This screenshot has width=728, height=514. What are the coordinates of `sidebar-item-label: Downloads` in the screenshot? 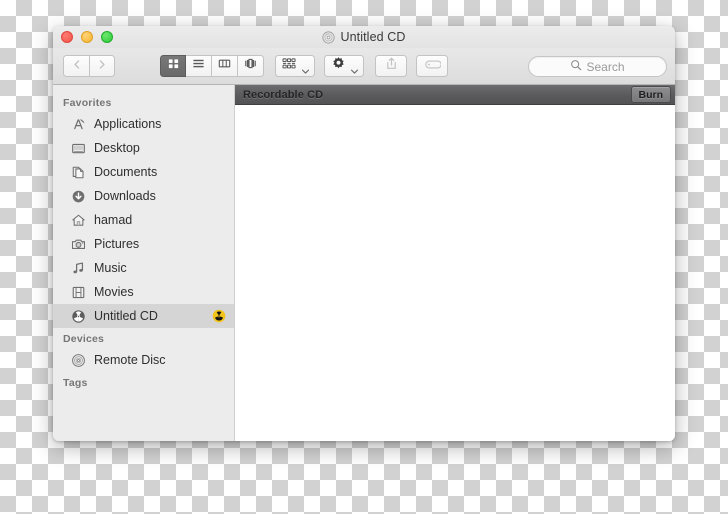 It's located at (125, 196).